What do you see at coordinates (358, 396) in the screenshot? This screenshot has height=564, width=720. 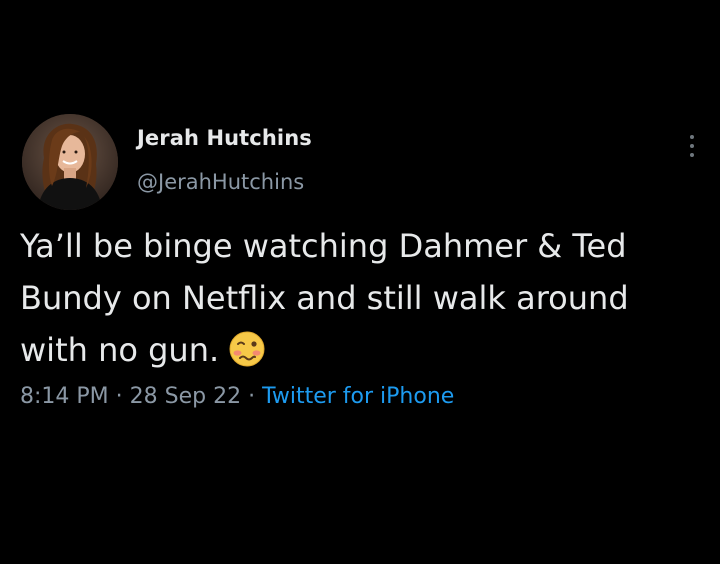 I see `tweet-source-link: Twitter for iPhone` at bounding box center [358, 396].